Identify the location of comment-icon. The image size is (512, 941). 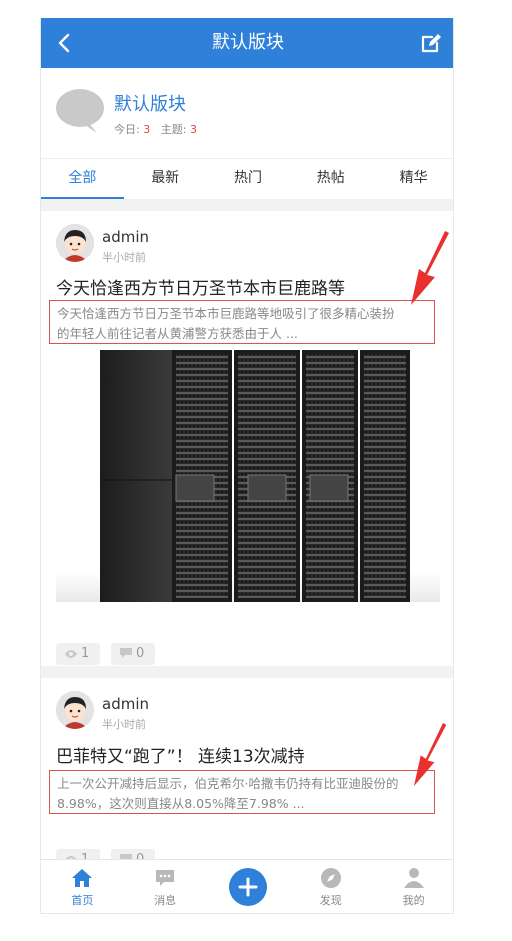
(126, 653).